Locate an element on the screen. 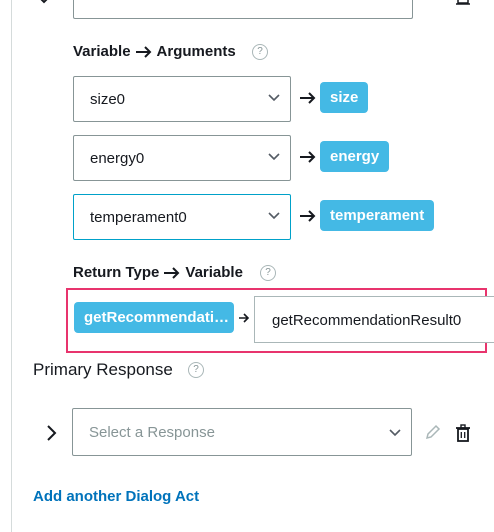 Image resolution: width=494 pixels, height=532 pixels. argument-chip-temperament: temperament is located at coordinates (377, 215).